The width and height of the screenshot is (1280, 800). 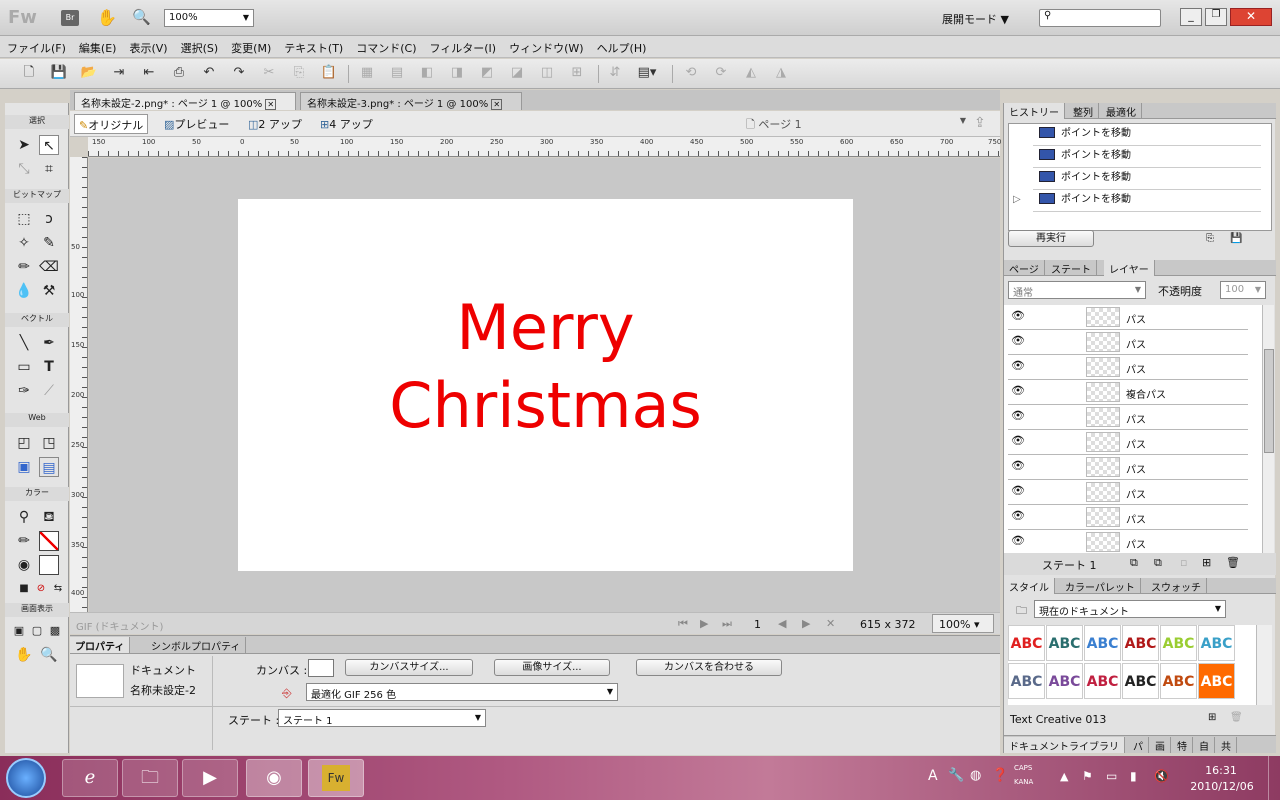 I want to click on canvas-text-merry: Merry, so click(x=545, y=328).